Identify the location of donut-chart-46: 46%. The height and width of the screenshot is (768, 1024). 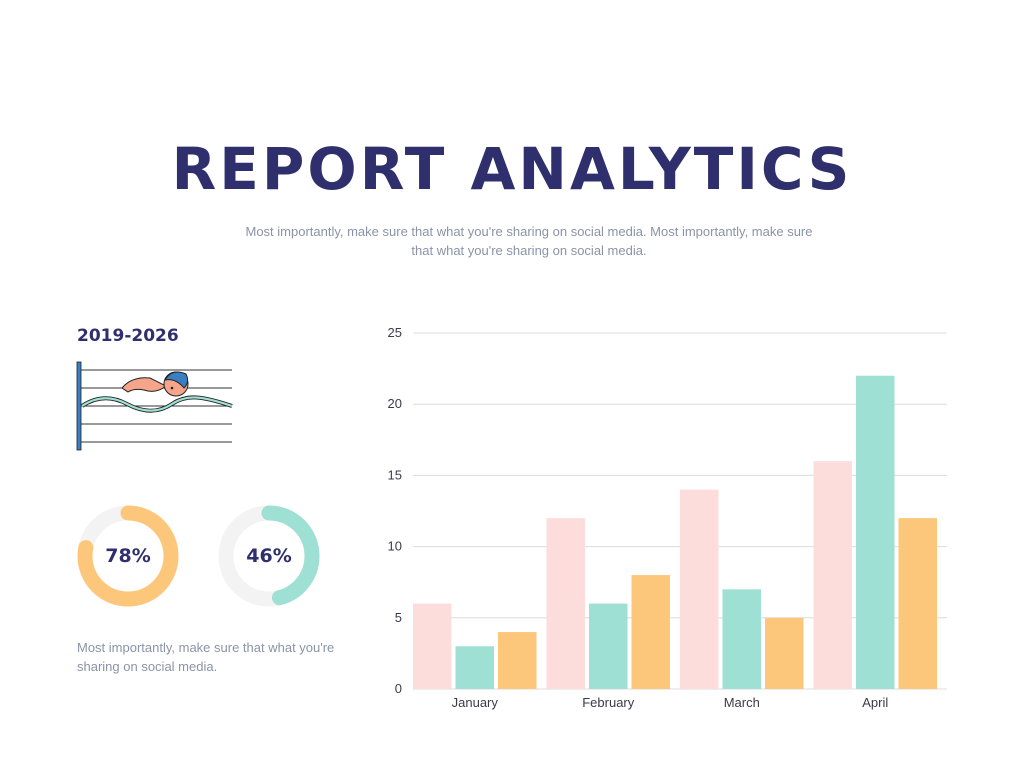
(269, 556).